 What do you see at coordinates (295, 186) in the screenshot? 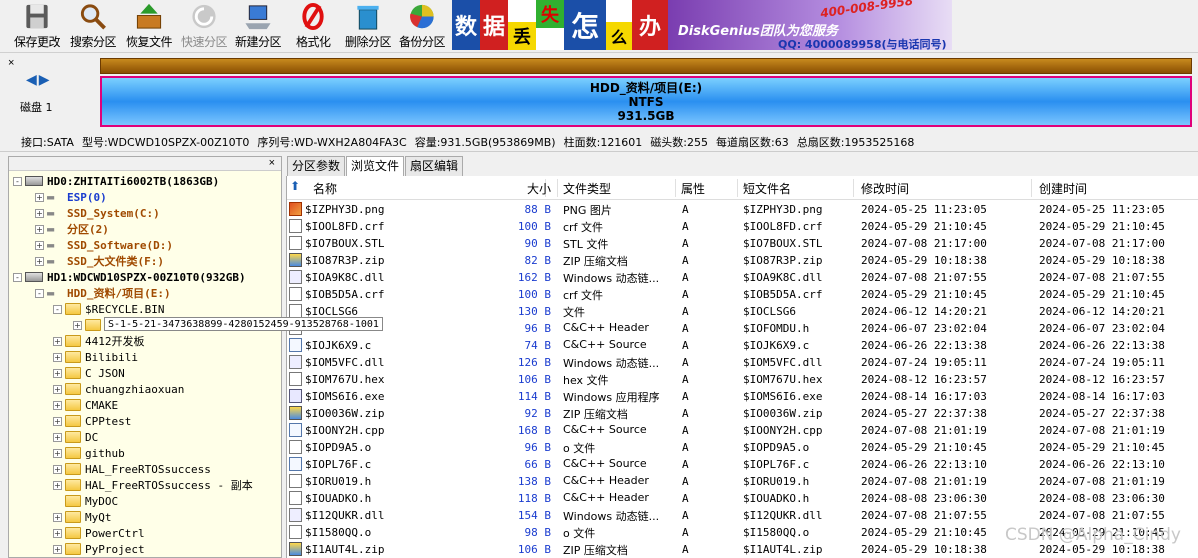
I see `up-arrow-icon: ⬆` at bounding box center [295, 186].